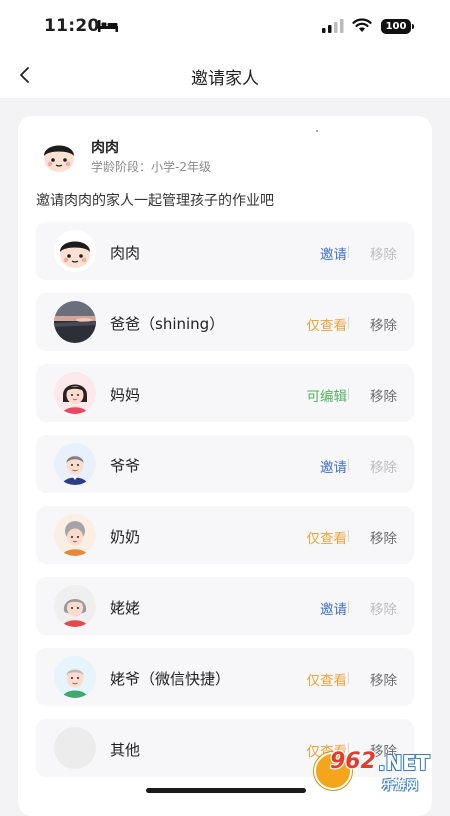  What do you see at coordinates (125, 395) in the screenshot?
I see `member-name: 妈妈` at bounding box center [125, 395].